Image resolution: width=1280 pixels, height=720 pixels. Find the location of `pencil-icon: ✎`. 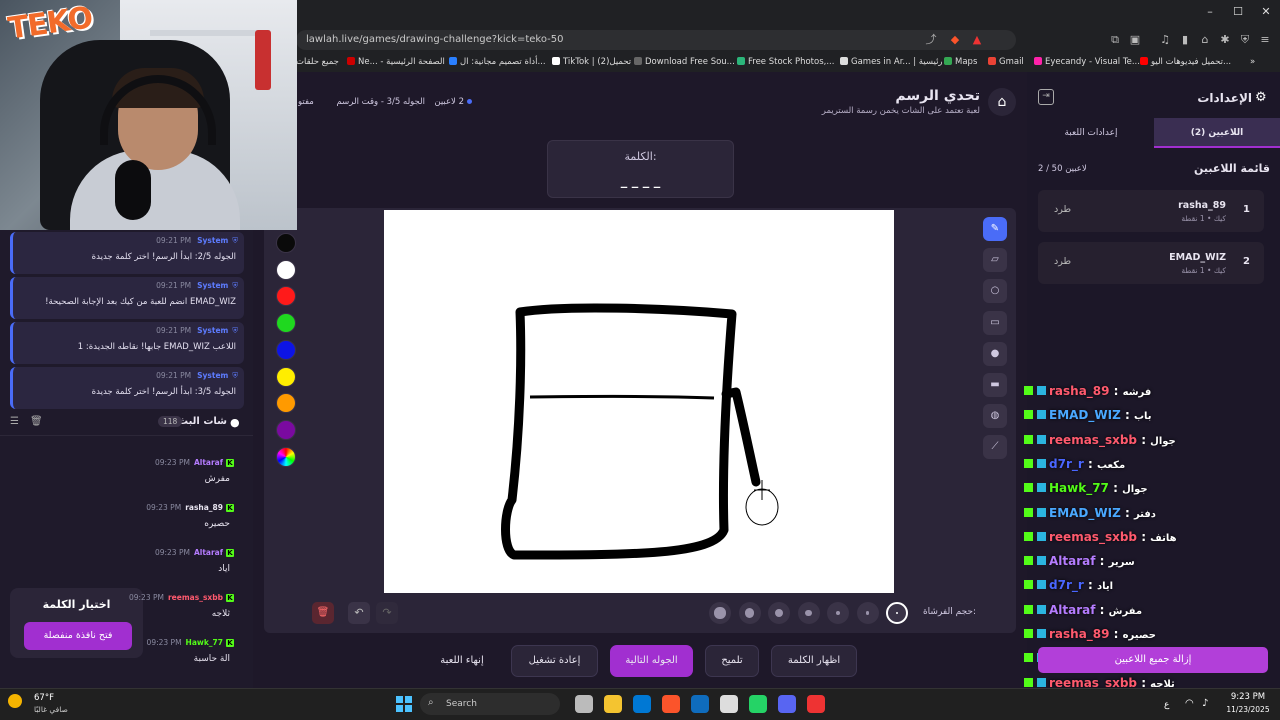

pencil-icon: ✎ is located at coordinates (995, 229).